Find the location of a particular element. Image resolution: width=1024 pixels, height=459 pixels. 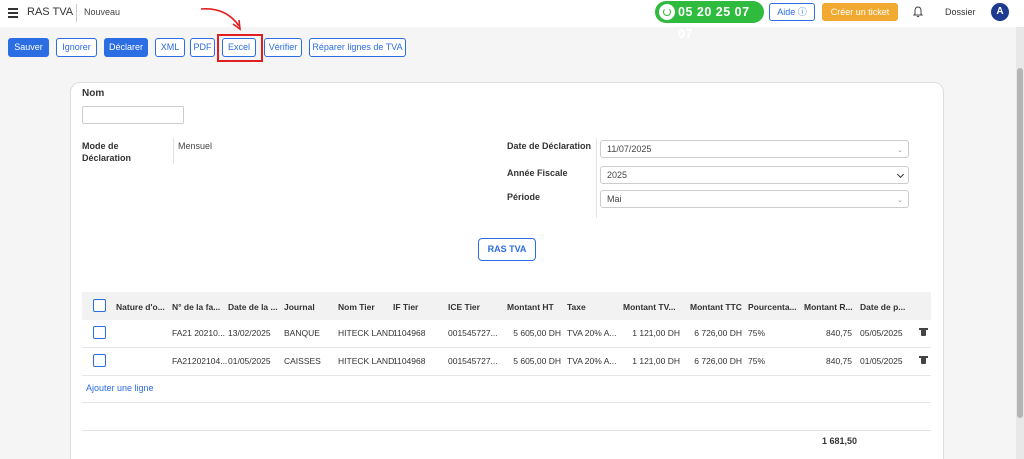

table-cell: 13/02/2025 is located at coordinates (249, 333).